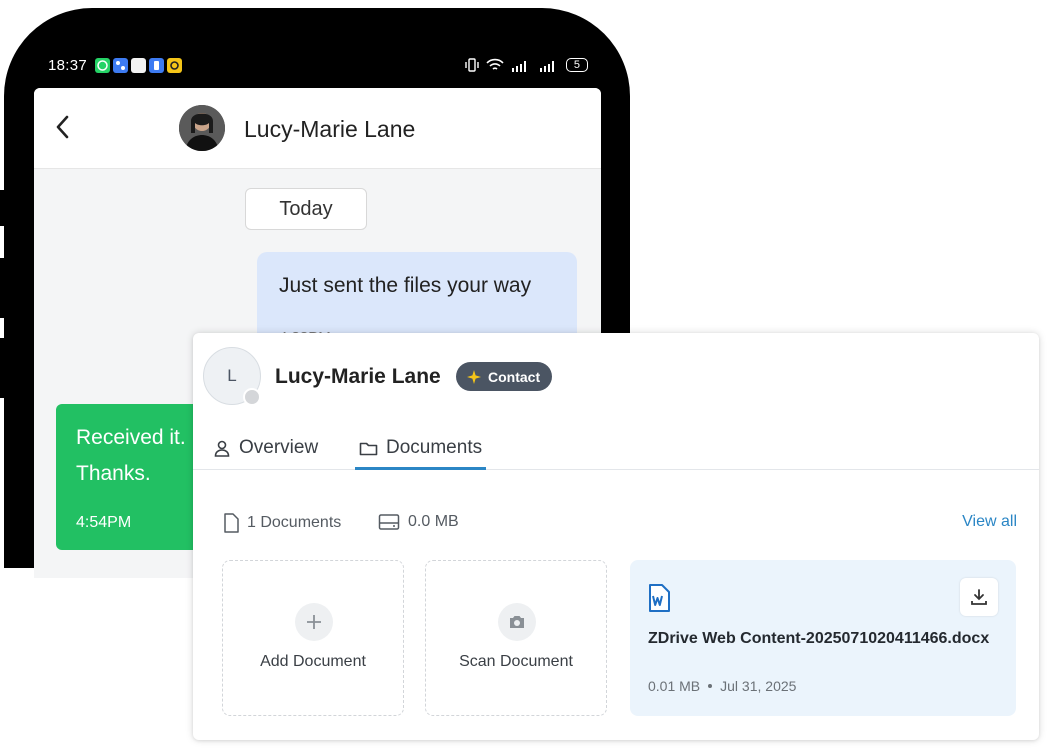 Image resolution: width=1055 pixels, height=756 pixels. What do you see at coordinates (232, 375) in the screenshot?
I see `avatar-initial: L` at bounding box center [232, 375].